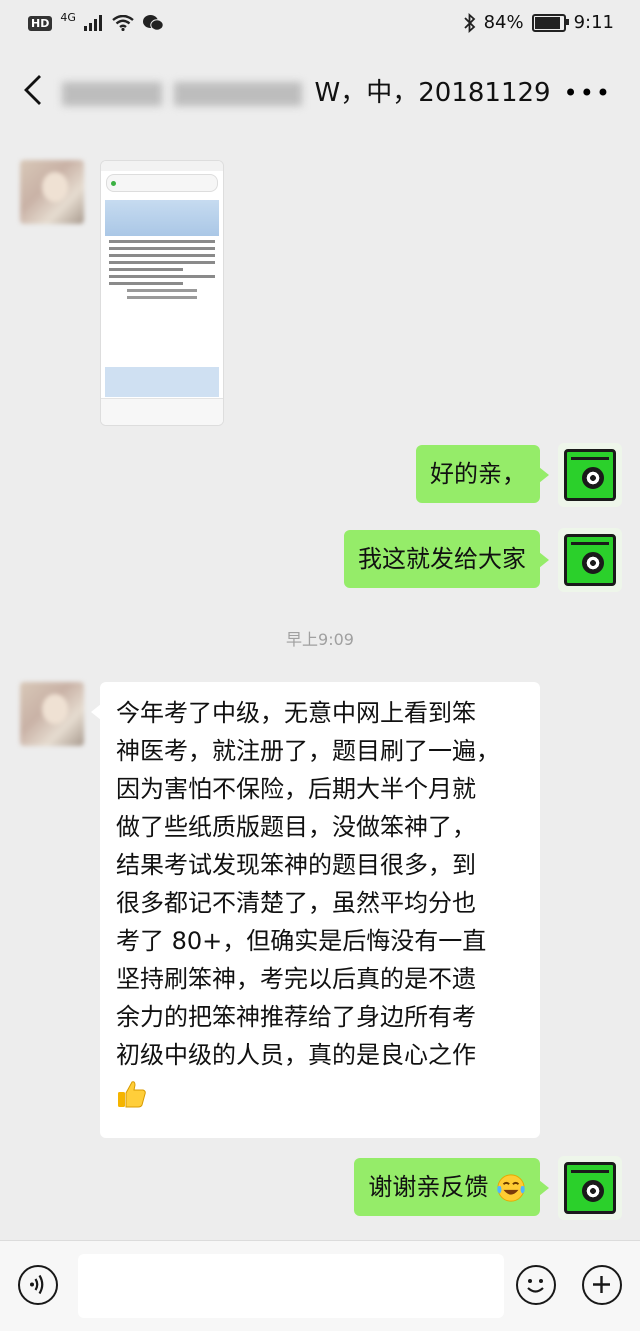 The width and height of the screenshot is (640, 1331). I want to click on thumbs-up-icon, so click(132, 1094).